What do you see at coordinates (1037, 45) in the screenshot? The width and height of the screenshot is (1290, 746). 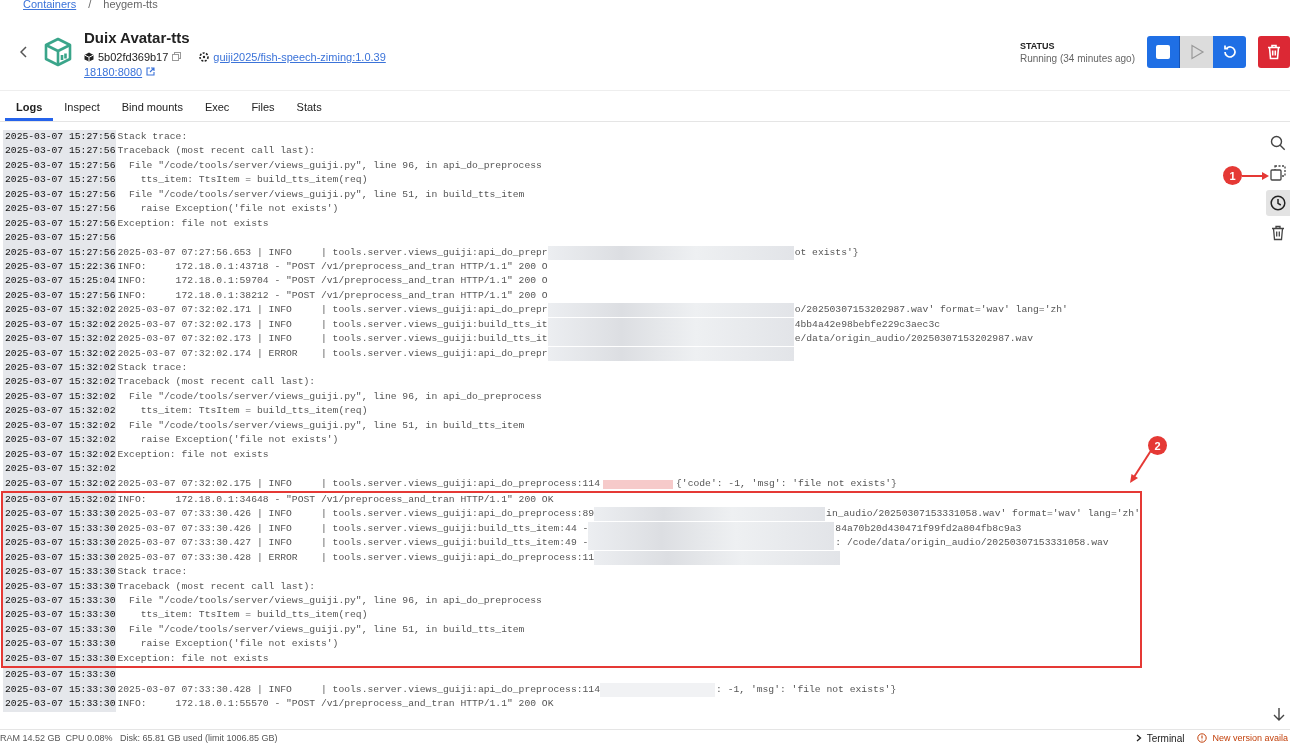 I see `status-label: STATUS` at bounding box center [1037, 45].